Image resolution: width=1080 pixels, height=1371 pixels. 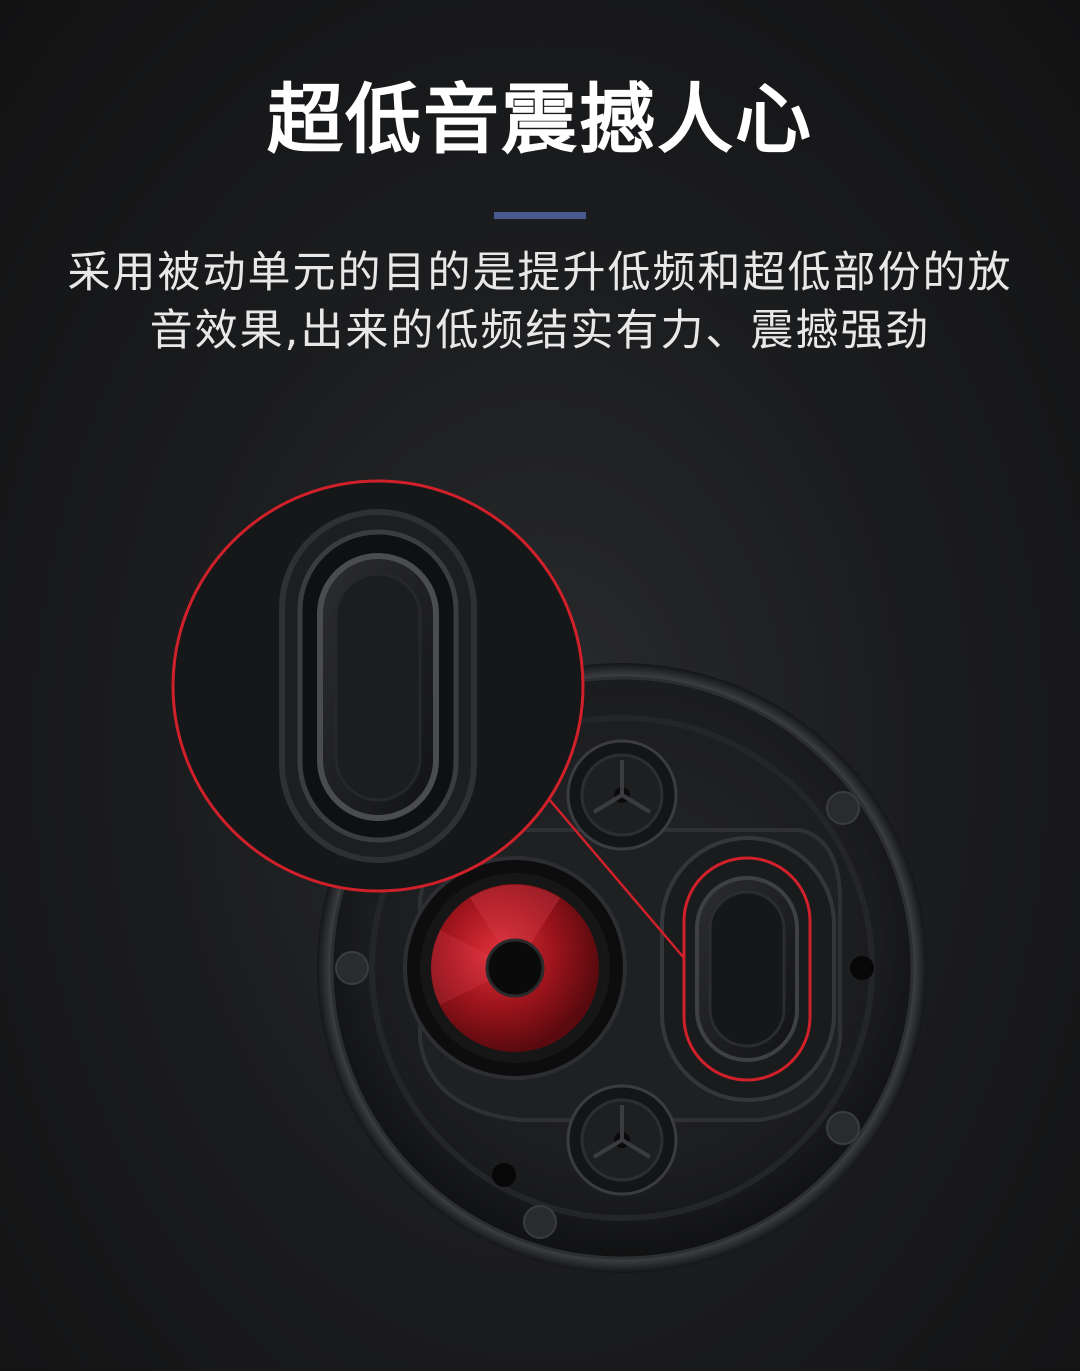 I want to click on woofer-driver, so click(x=515, y=968).